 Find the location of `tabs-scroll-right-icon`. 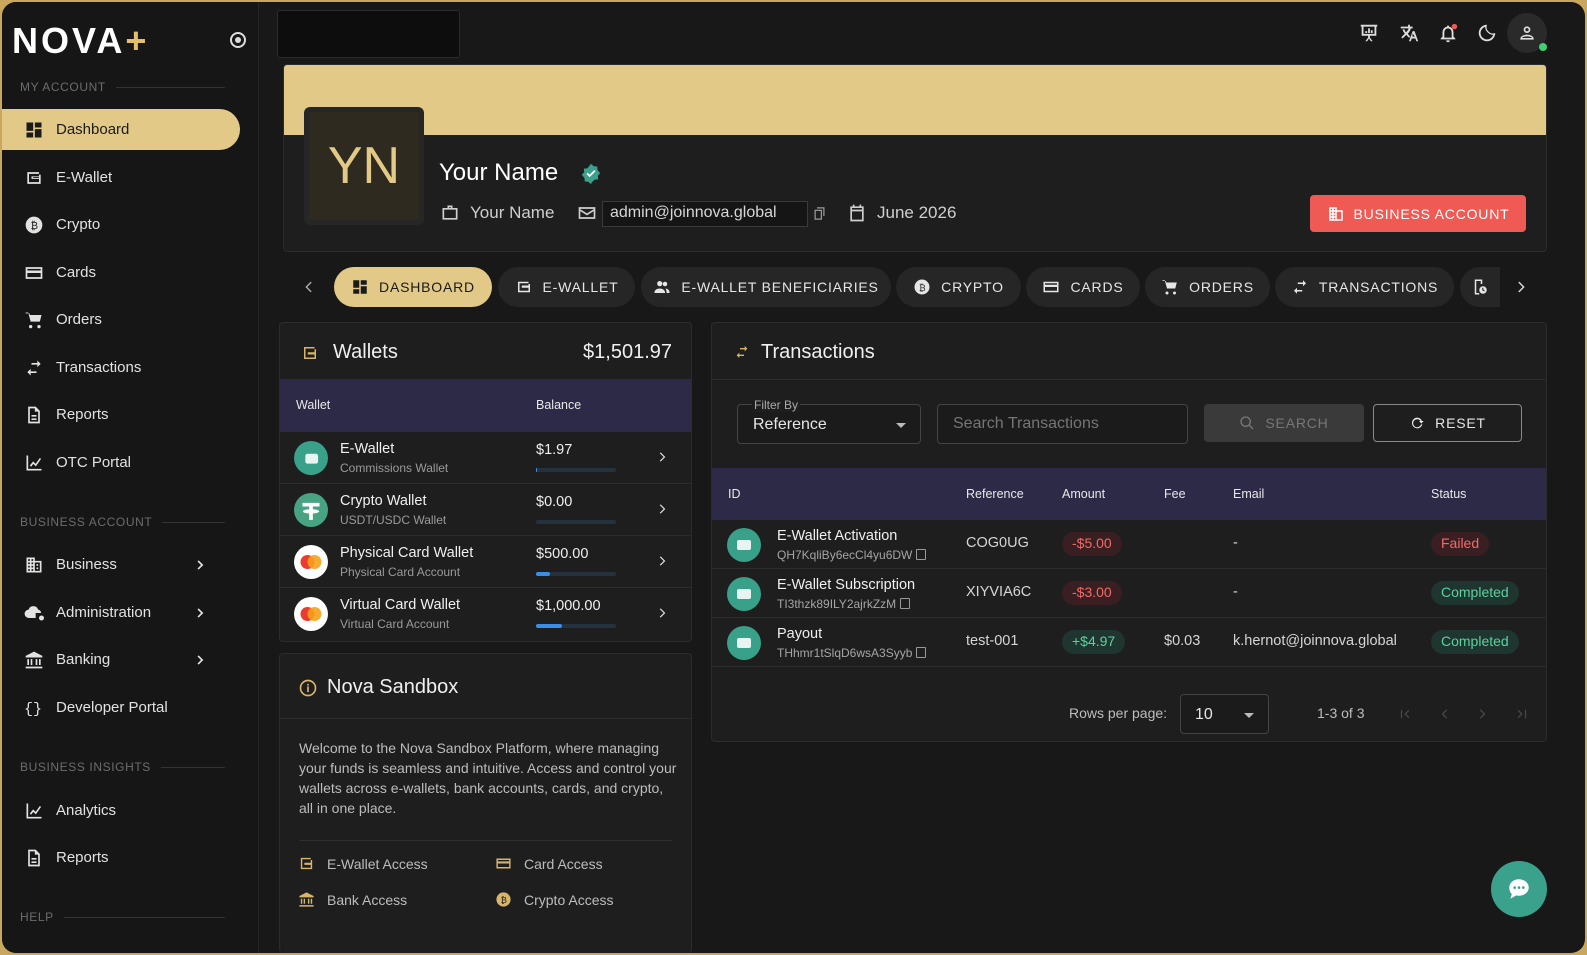

tabs-scroll-right-icon is located at coordinates (1522, 287).